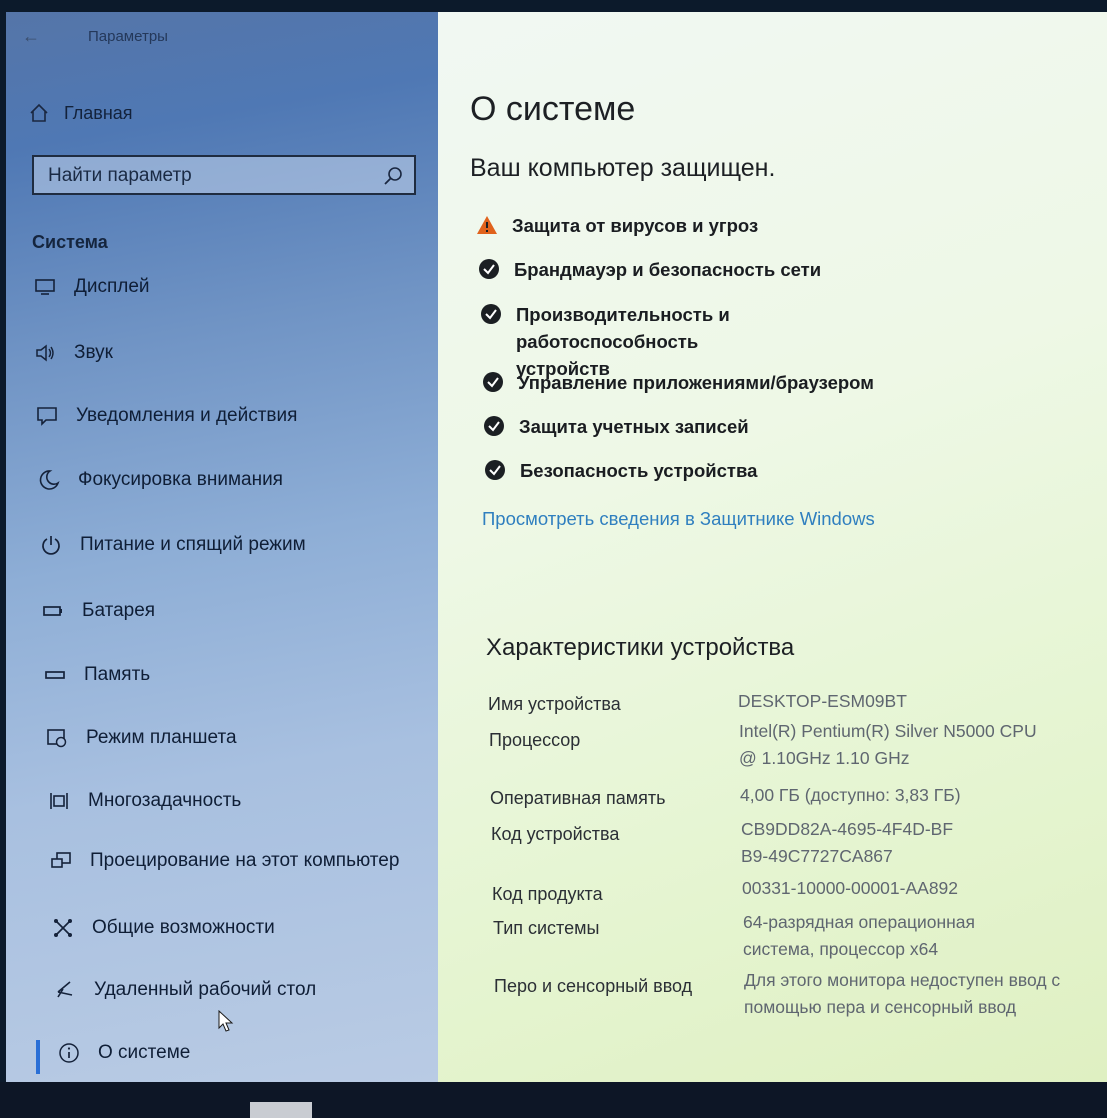 This screenshot has height=1118, width=1107. I want to click on back-arrow-icon: ←, so click(31, 36).